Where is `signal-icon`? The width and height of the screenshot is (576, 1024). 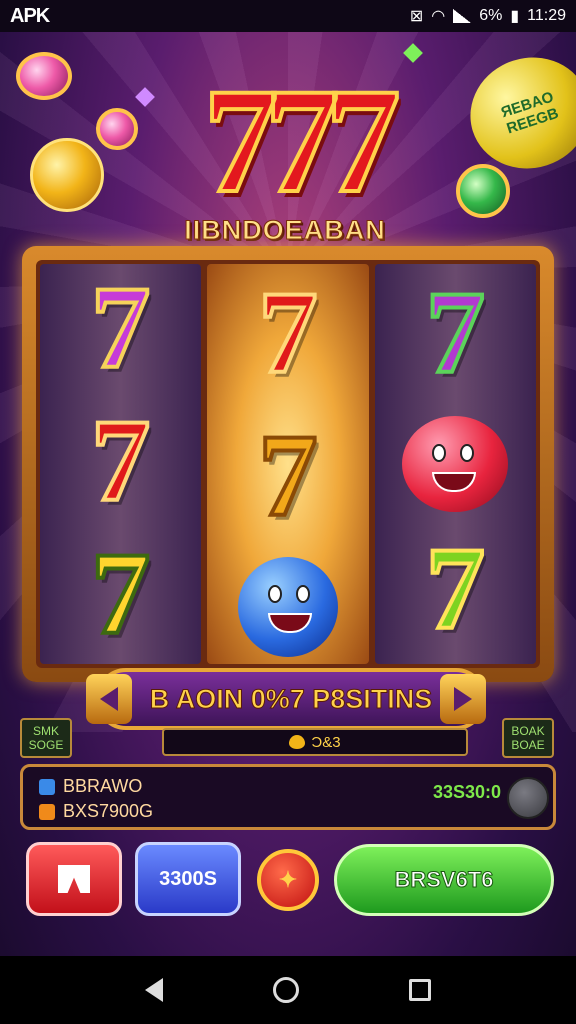 signal-icon is located at coordinates (462, 16).